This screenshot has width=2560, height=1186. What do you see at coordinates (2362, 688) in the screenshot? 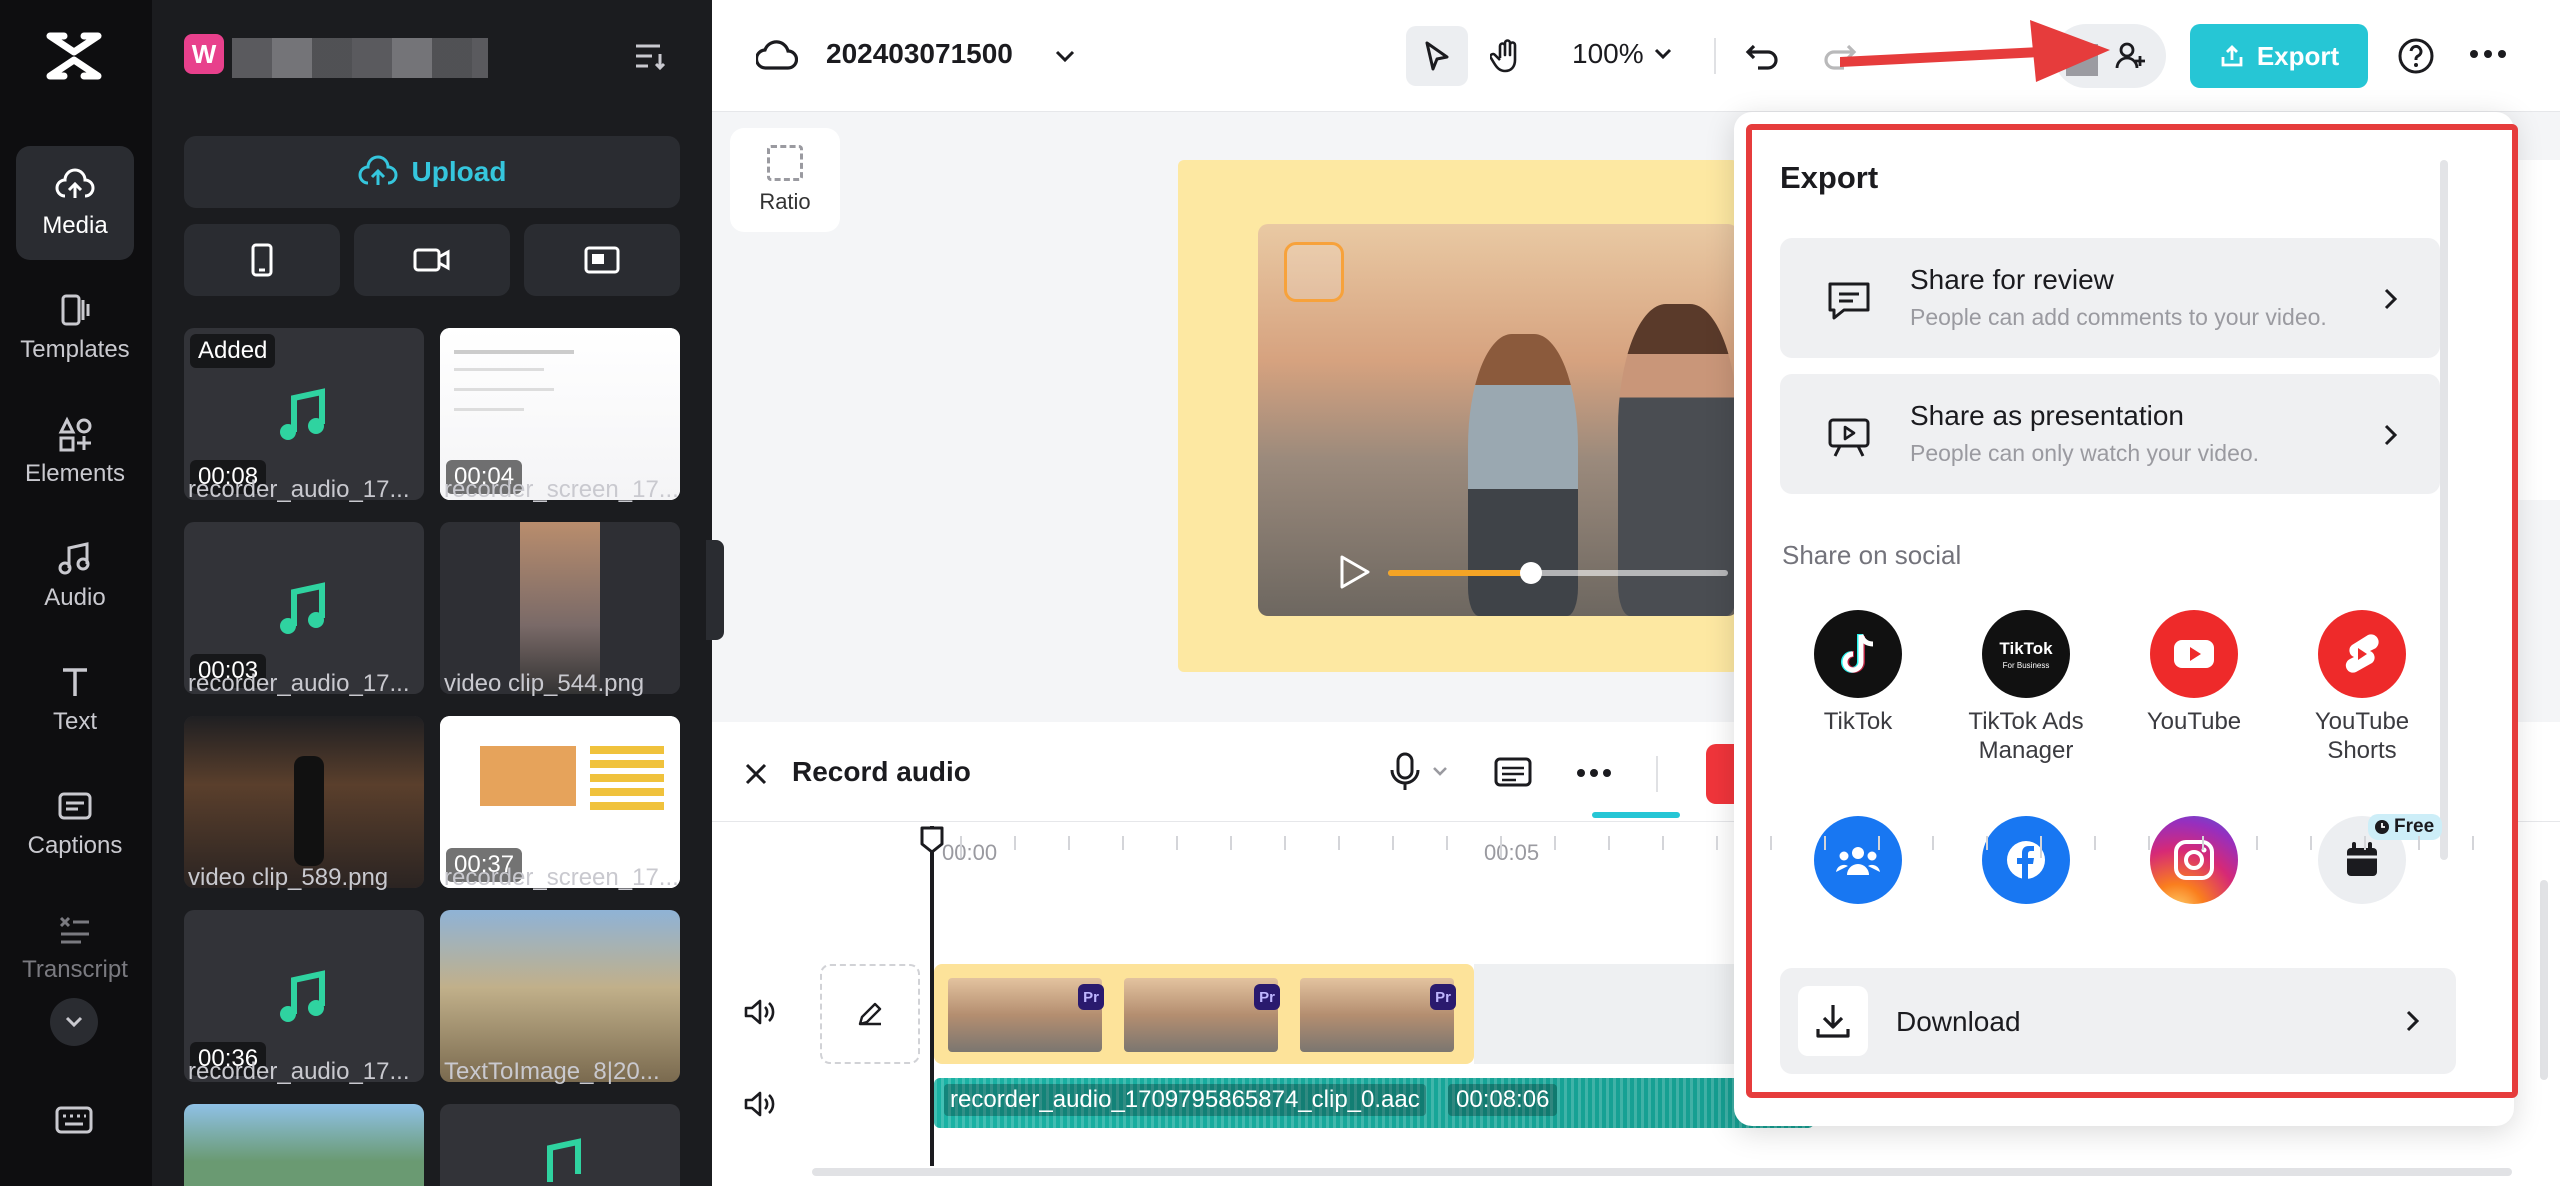
I see `social-youtube-shorts: YouTube Shorts` at bounding box center [2362, 688].